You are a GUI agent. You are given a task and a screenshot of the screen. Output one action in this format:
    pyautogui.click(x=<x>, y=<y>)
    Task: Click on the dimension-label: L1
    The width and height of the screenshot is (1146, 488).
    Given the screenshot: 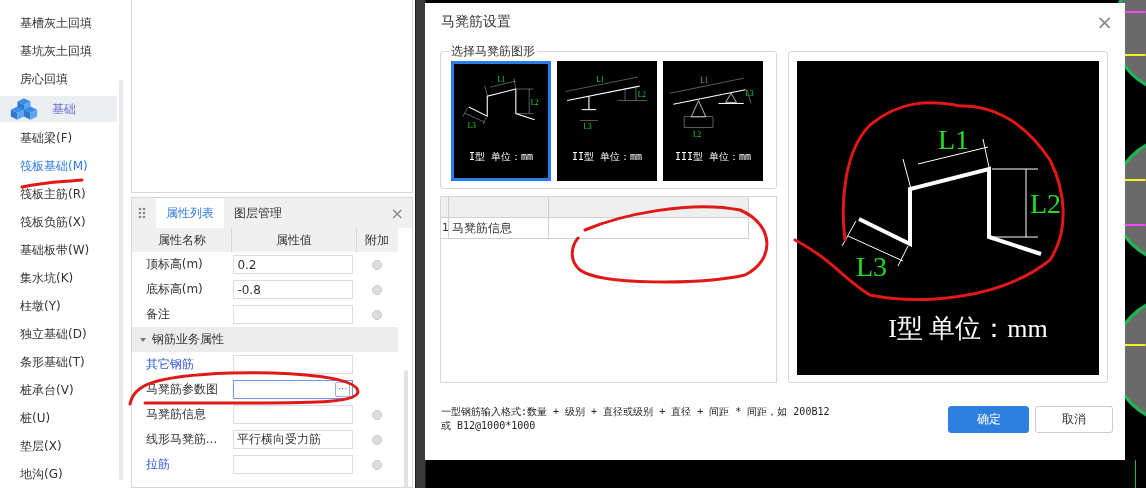 What is the action you would take?
    pyautogui.click(x=954, y=139)
    